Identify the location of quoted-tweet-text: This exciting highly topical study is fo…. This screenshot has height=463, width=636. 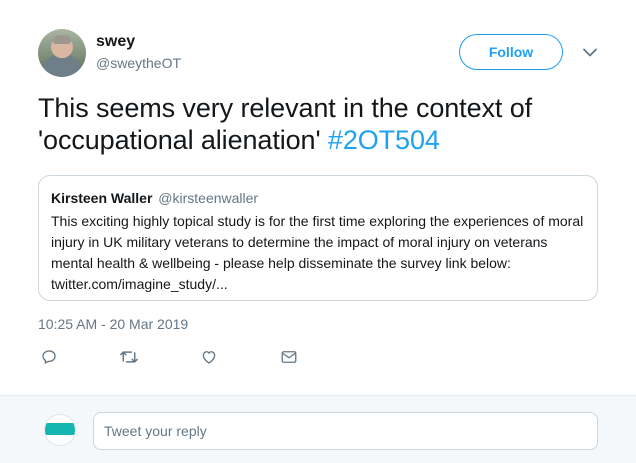
(317, 252).